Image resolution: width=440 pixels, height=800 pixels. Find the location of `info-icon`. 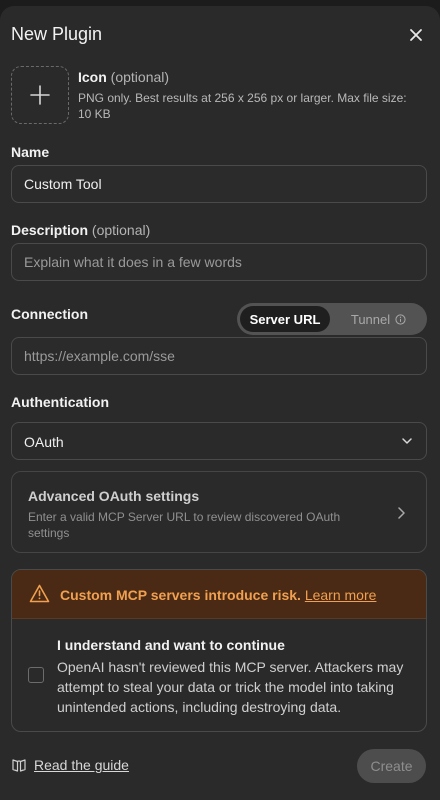

info-icon is located at coordinates (400, 319).